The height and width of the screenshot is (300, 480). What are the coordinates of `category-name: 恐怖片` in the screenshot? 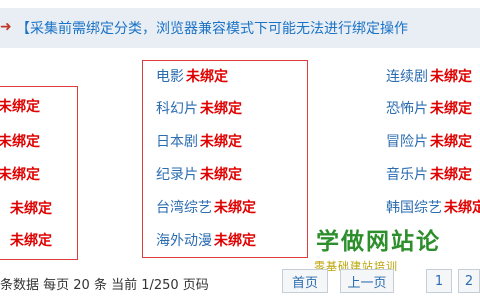 It's located at (407, 109).